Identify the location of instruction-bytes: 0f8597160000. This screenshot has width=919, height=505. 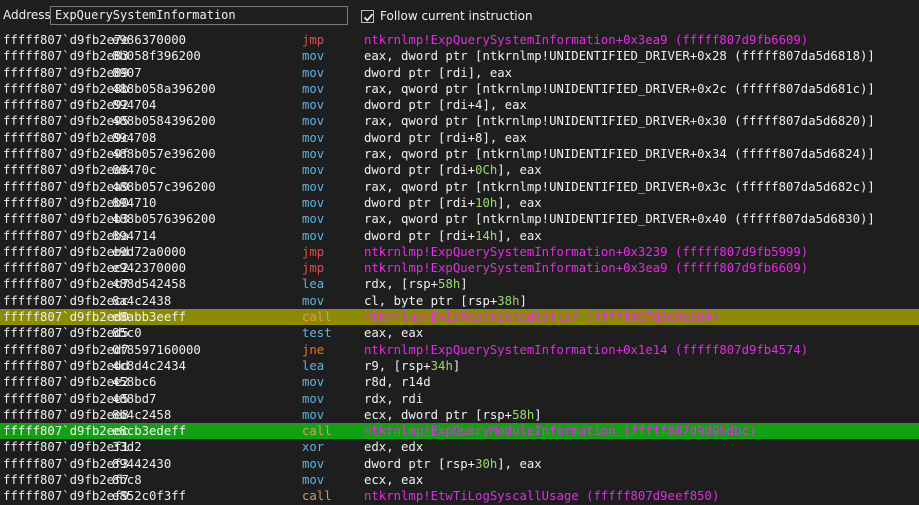
(156, 349).